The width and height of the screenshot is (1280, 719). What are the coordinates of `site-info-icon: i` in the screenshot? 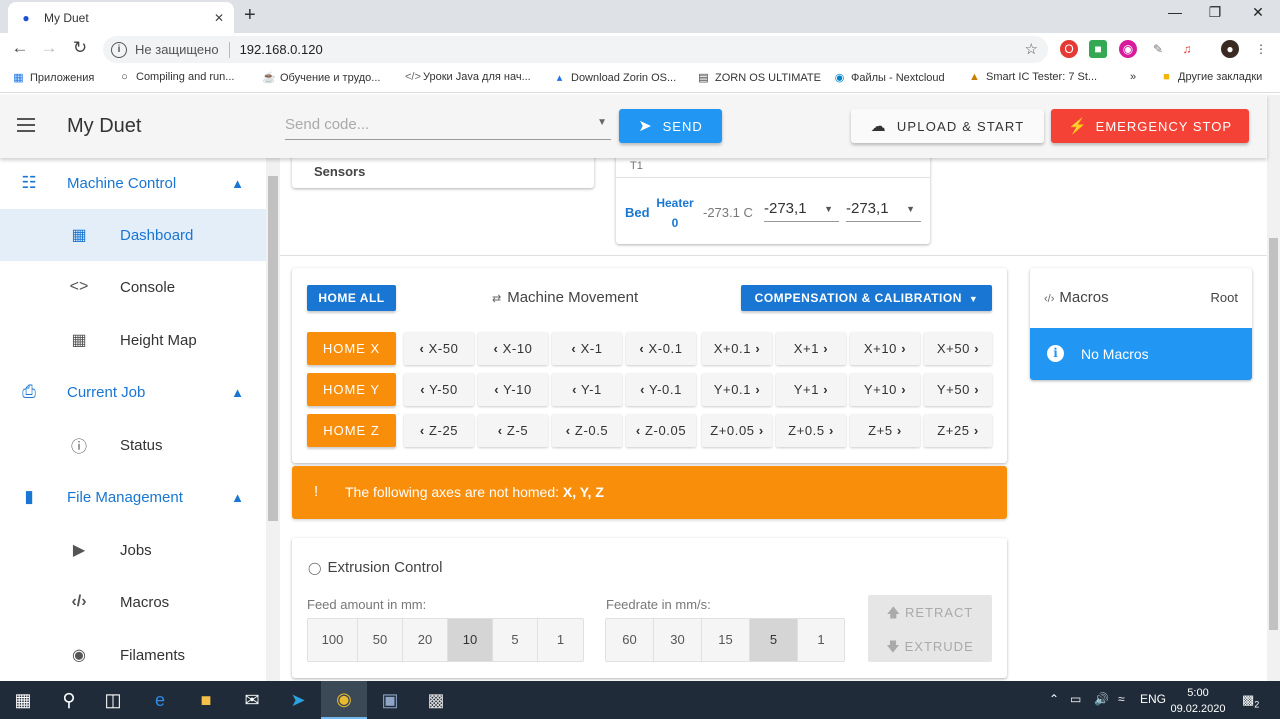 It's located at (119, 49).